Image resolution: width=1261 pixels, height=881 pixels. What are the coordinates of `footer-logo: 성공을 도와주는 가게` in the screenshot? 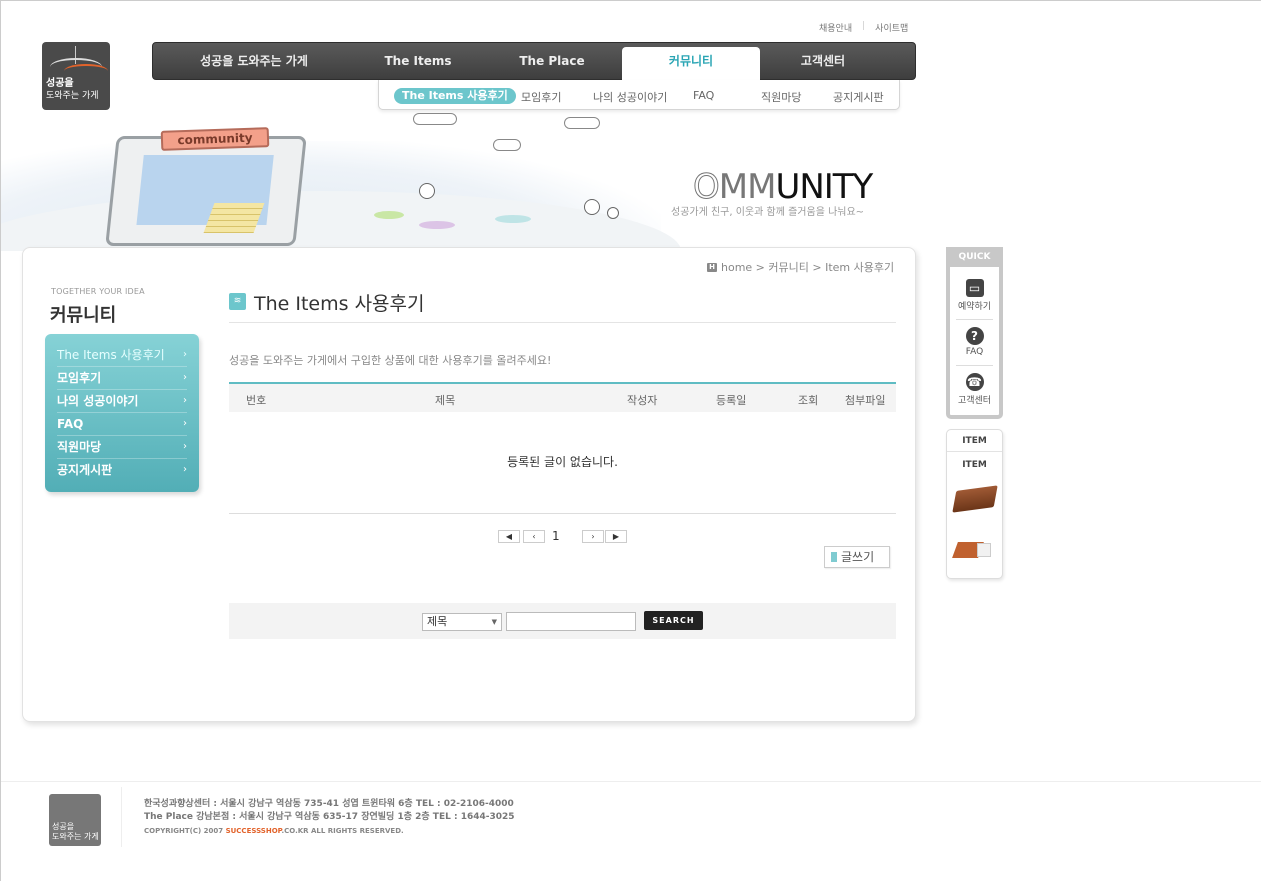 It's located at (75, 820).